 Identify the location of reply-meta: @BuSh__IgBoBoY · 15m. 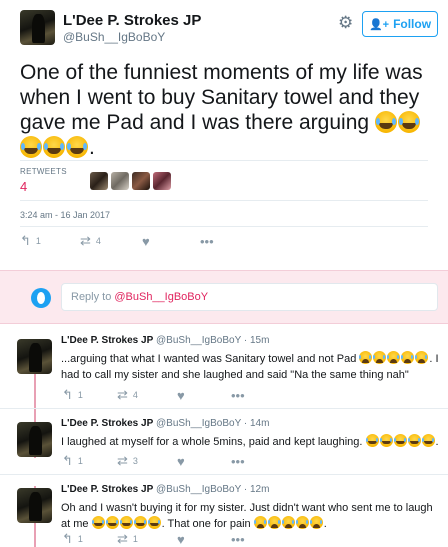
(212, 340).